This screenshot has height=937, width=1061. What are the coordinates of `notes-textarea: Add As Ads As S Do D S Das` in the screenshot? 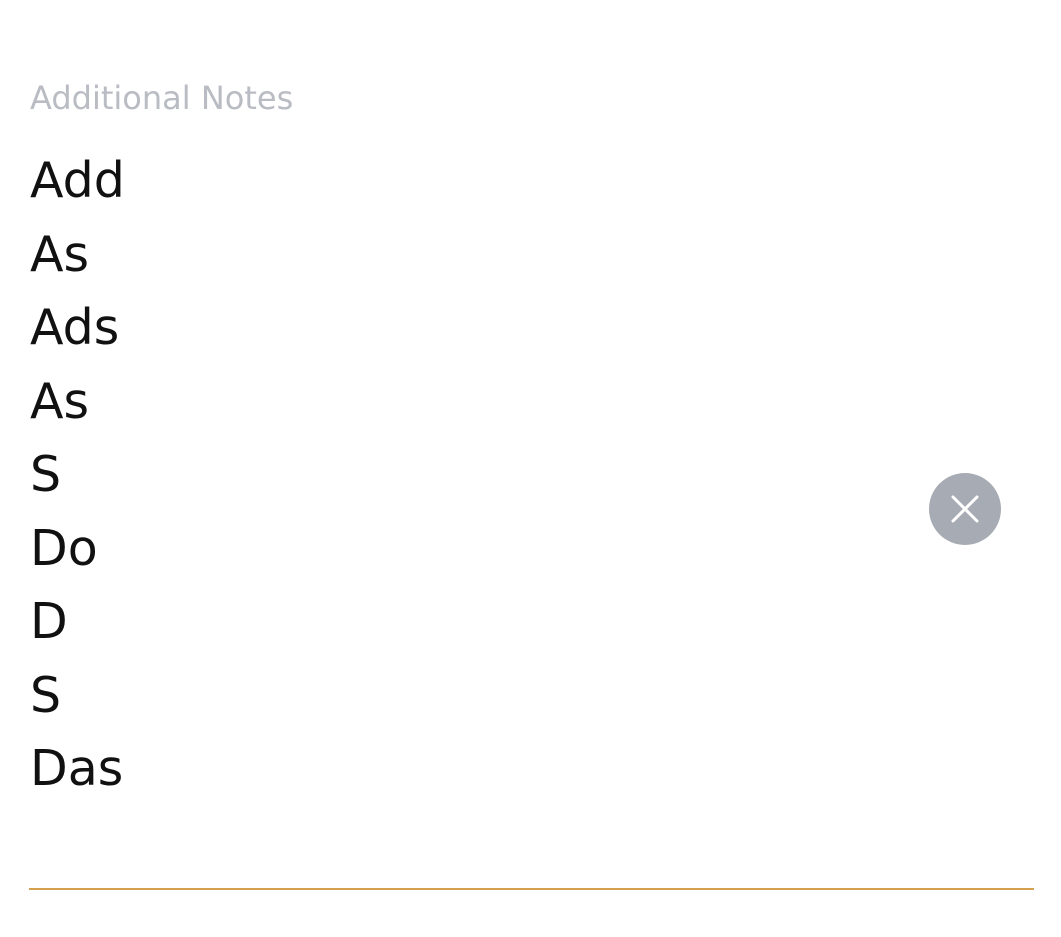 It's located at (77, 475).